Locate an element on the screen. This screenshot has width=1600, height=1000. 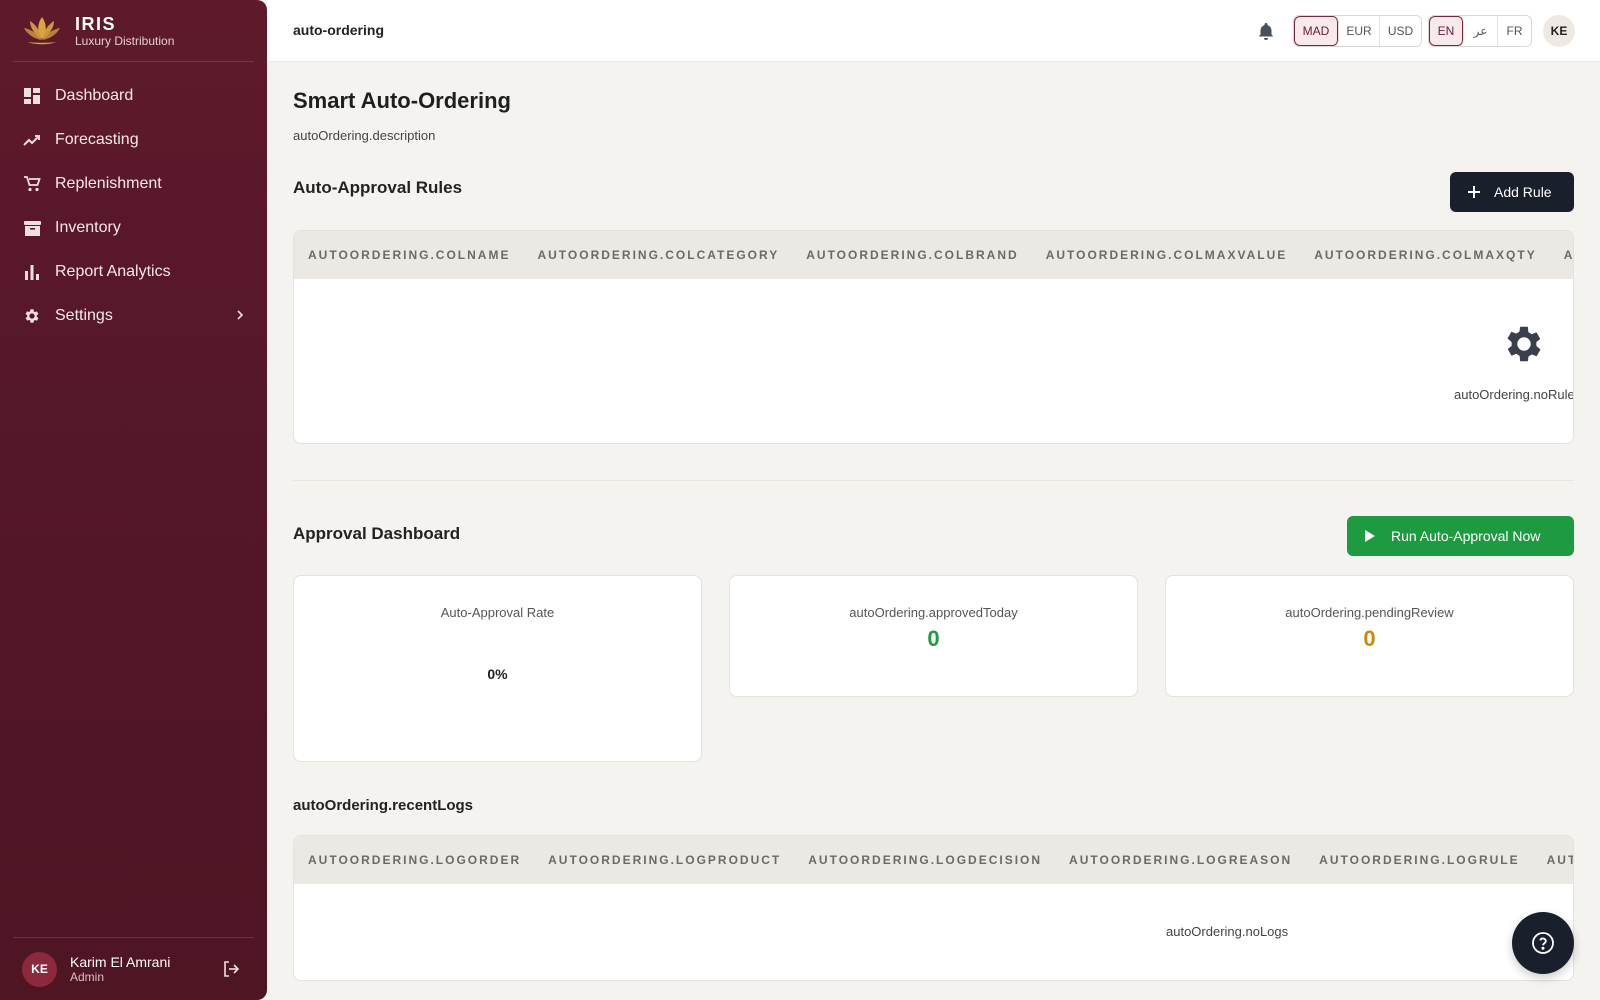
column-header: AUTOORDERING.LOGRULE is located at coordinates (1419, 860).